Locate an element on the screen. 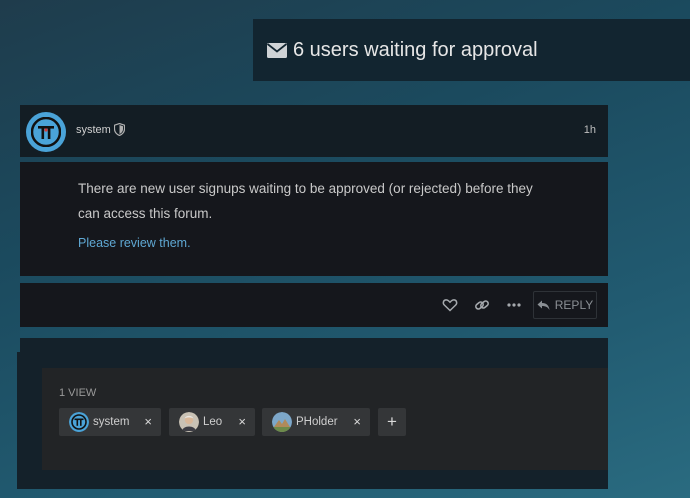 Image resolution: width=690 pixels, height=498 pixels. post-username: system is located at coordinates (93, 130).